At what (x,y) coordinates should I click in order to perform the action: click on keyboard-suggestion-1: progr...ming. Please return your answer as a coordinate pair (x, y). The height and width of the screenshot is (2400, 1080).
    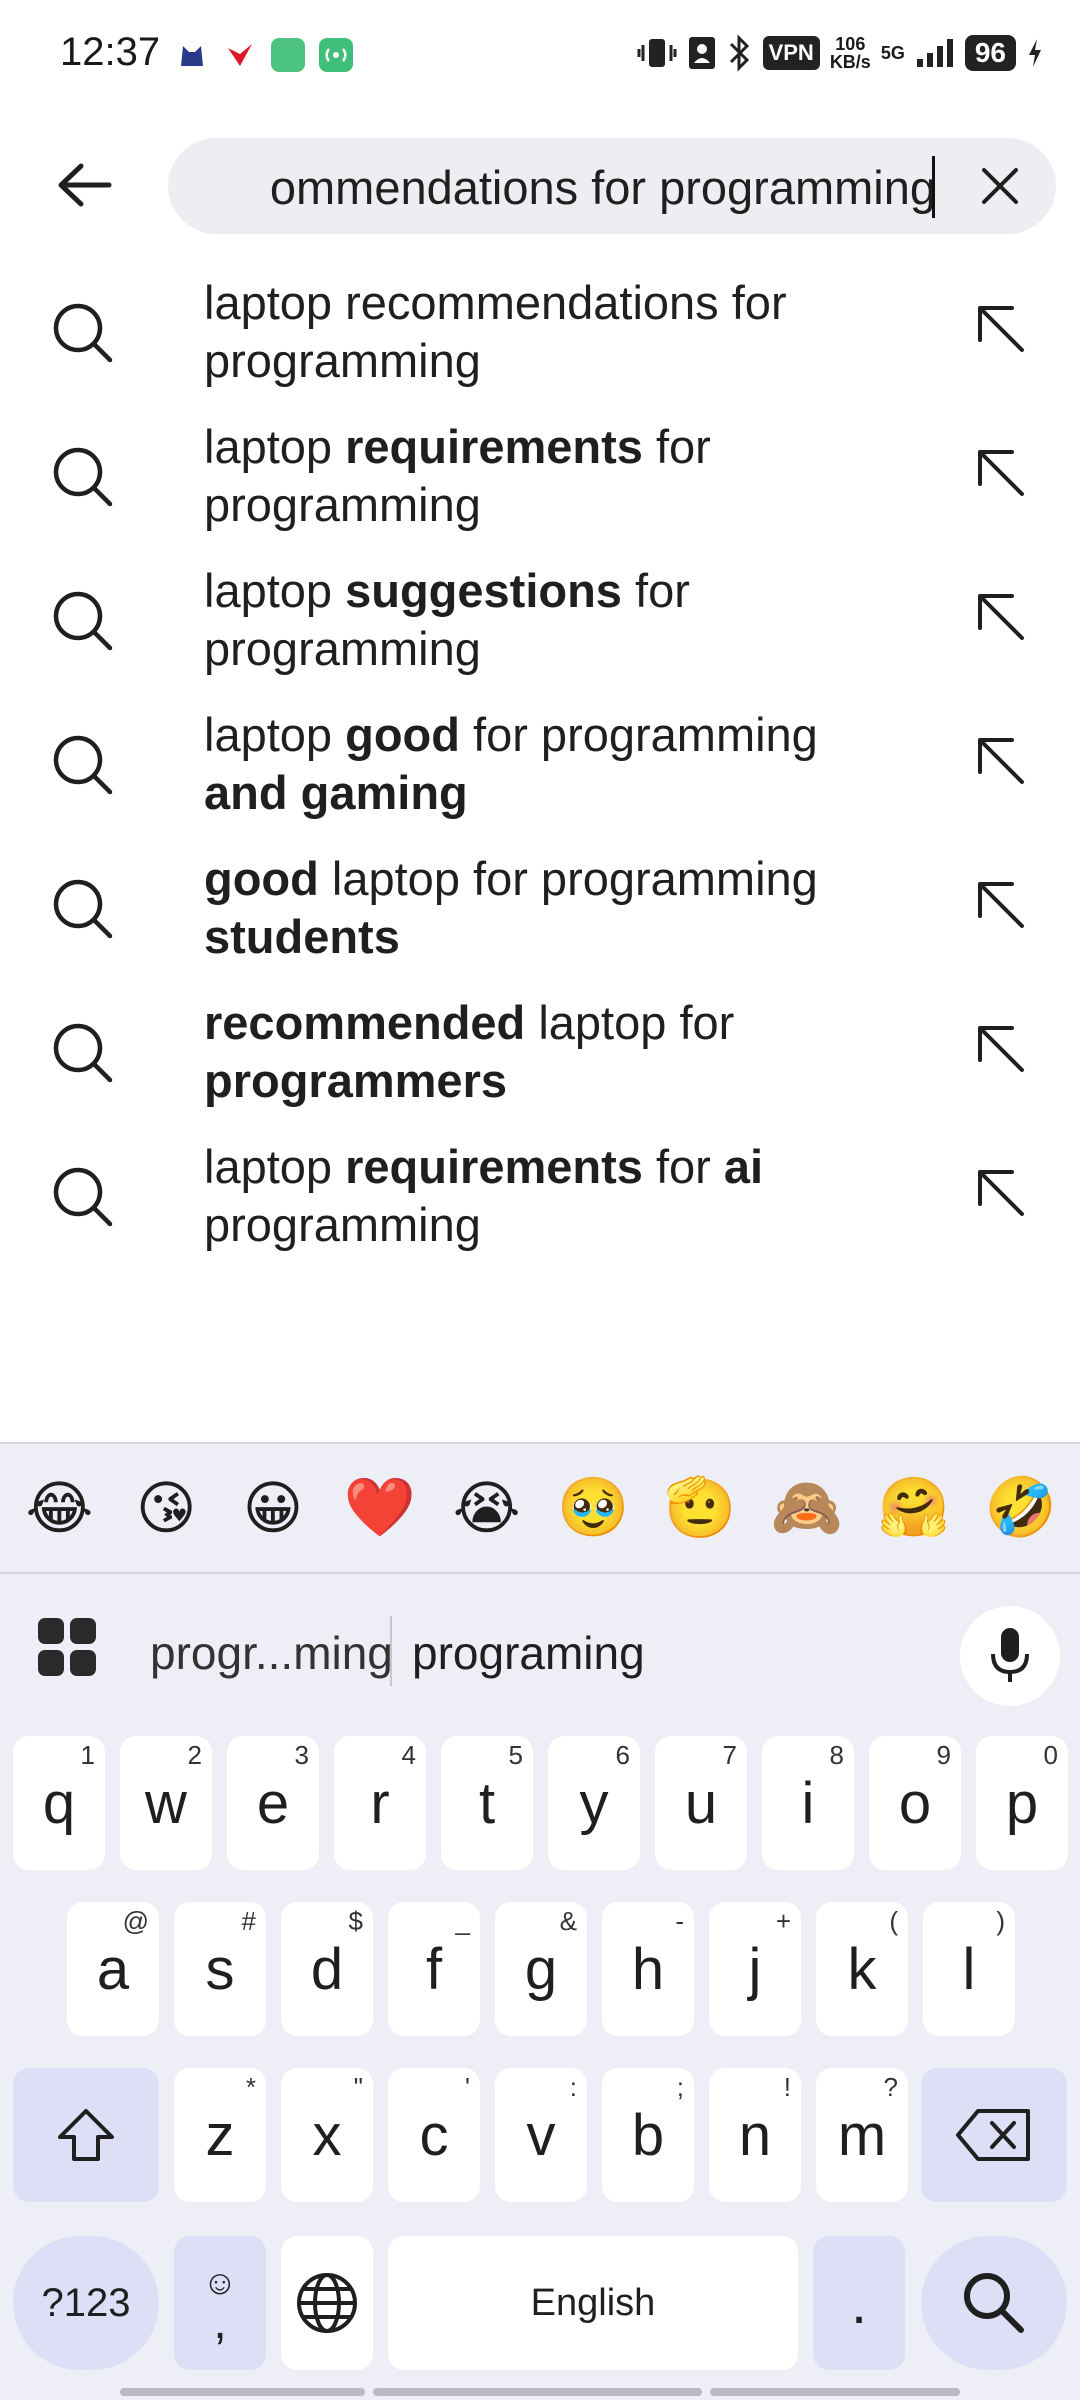
    Looking at the image, I should click on (271, 1653).